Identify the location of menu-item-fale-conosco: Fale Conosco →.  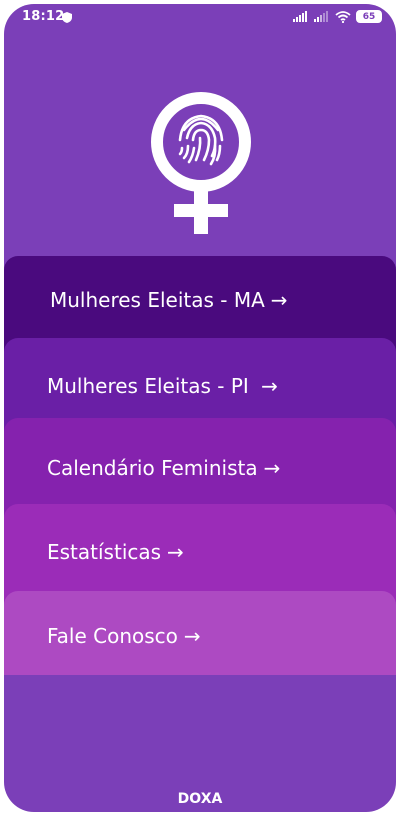
(200, 633).